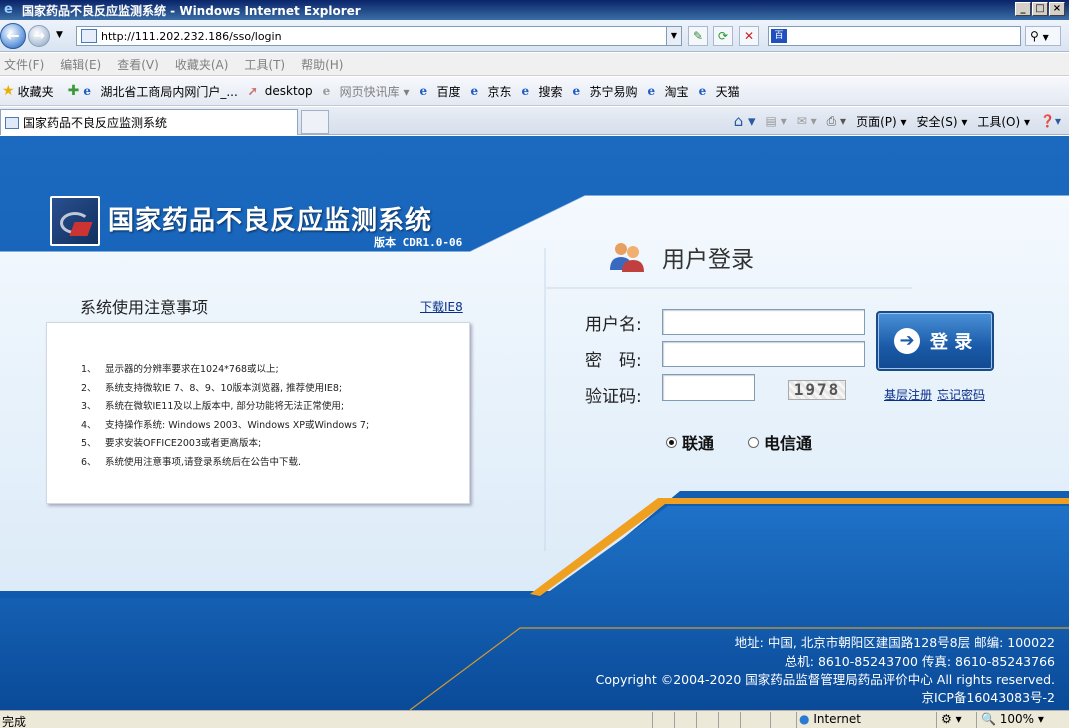 This screenshot has width=1069, height=728. Describe the element at coordinates (202, 64) in the screenshot. I see `menu-favorites: 收藏夹(A)` at that location.